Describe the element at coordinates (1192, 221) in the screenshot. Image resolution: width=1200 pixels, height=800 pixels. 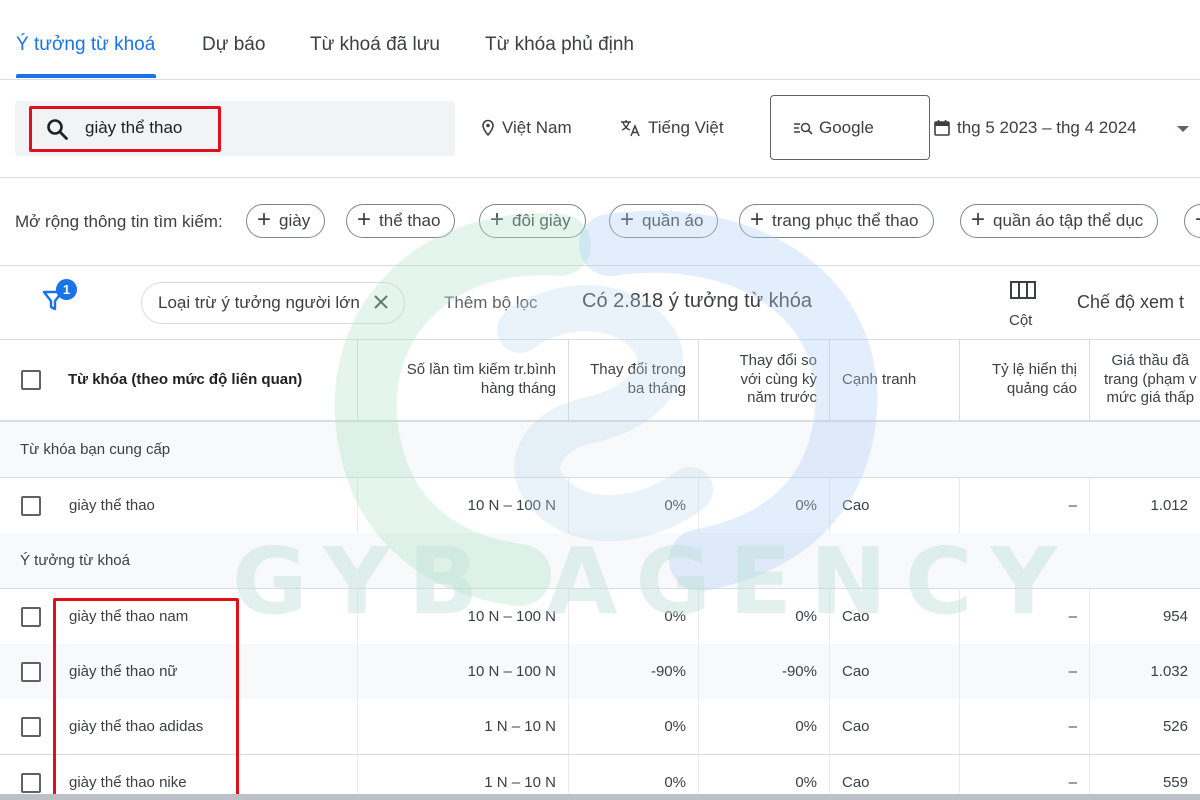
I see `expand-chip-overflow: +` at that location.